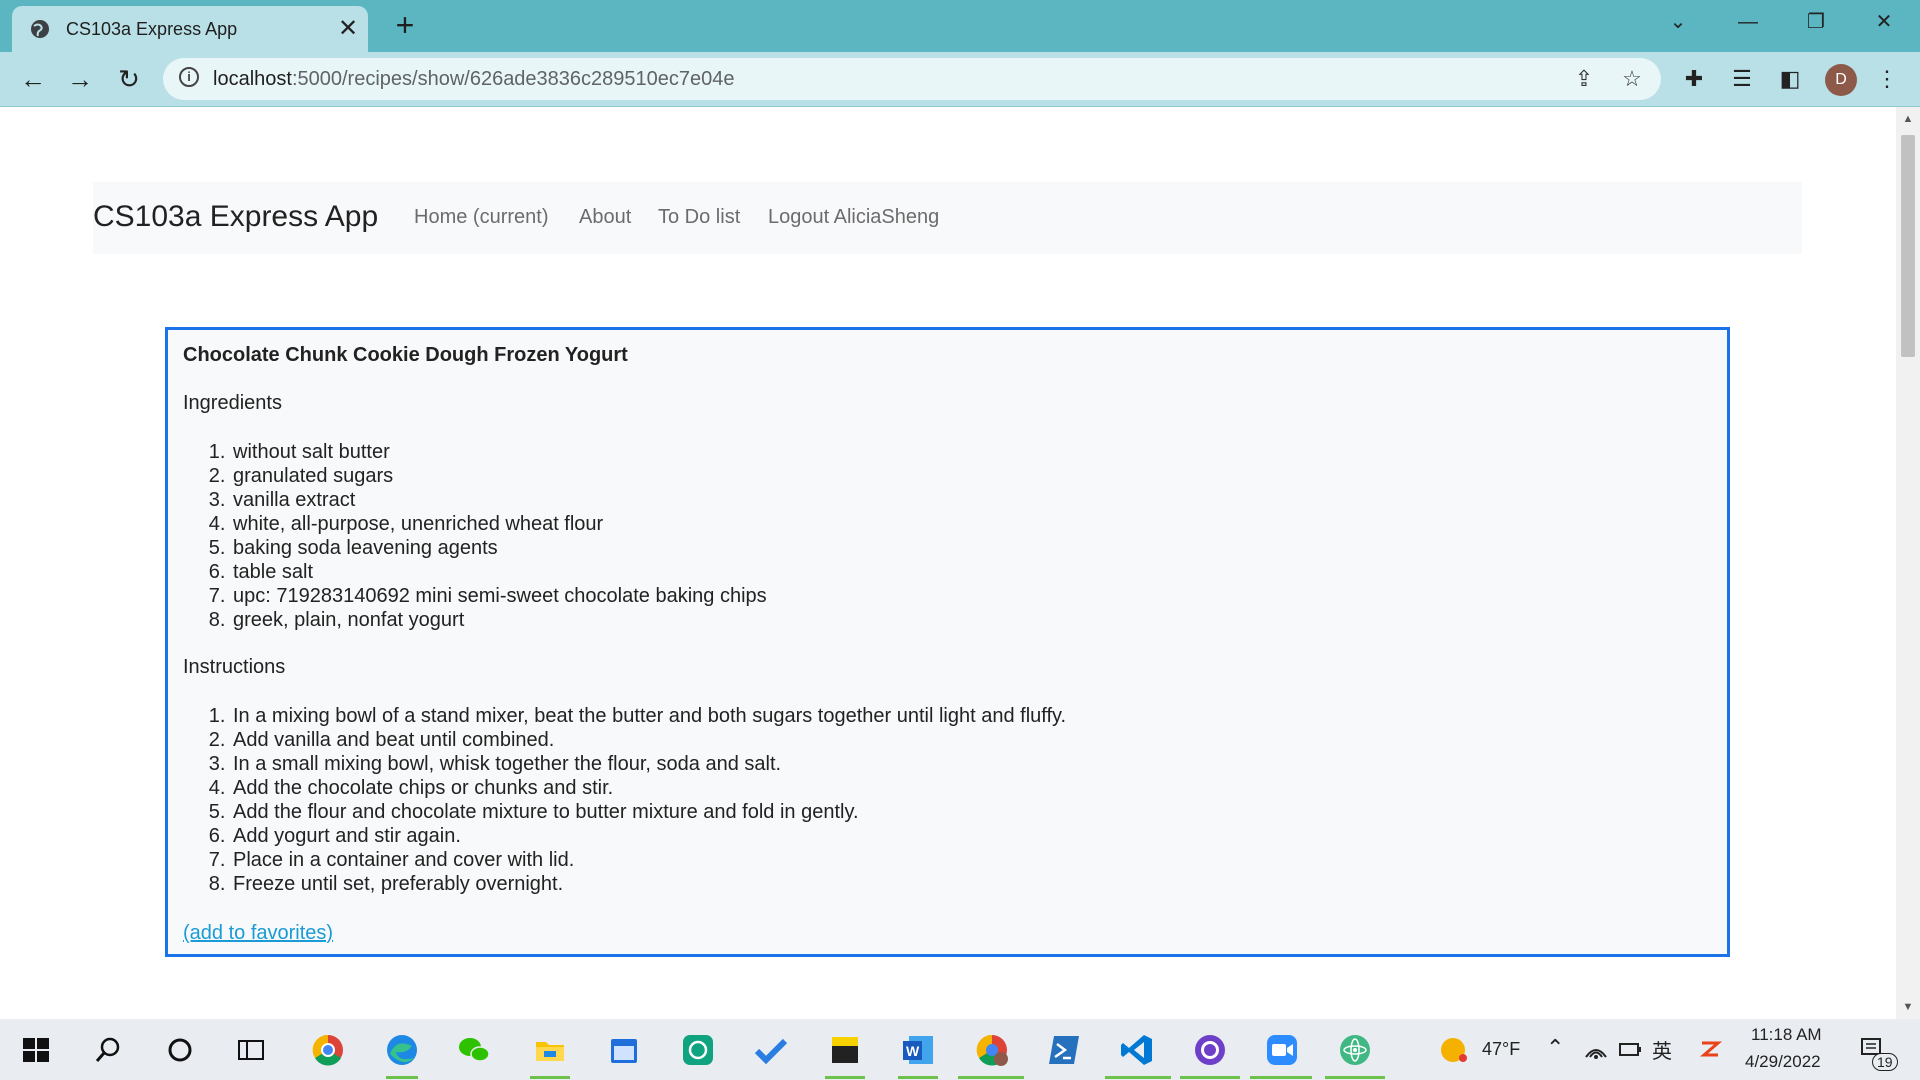 The width and height of the screenshot is (1920, 1080). Describe the element at coordinates (1584, 79) in the screenshot. I see `share-icon: ⇪` at that location.